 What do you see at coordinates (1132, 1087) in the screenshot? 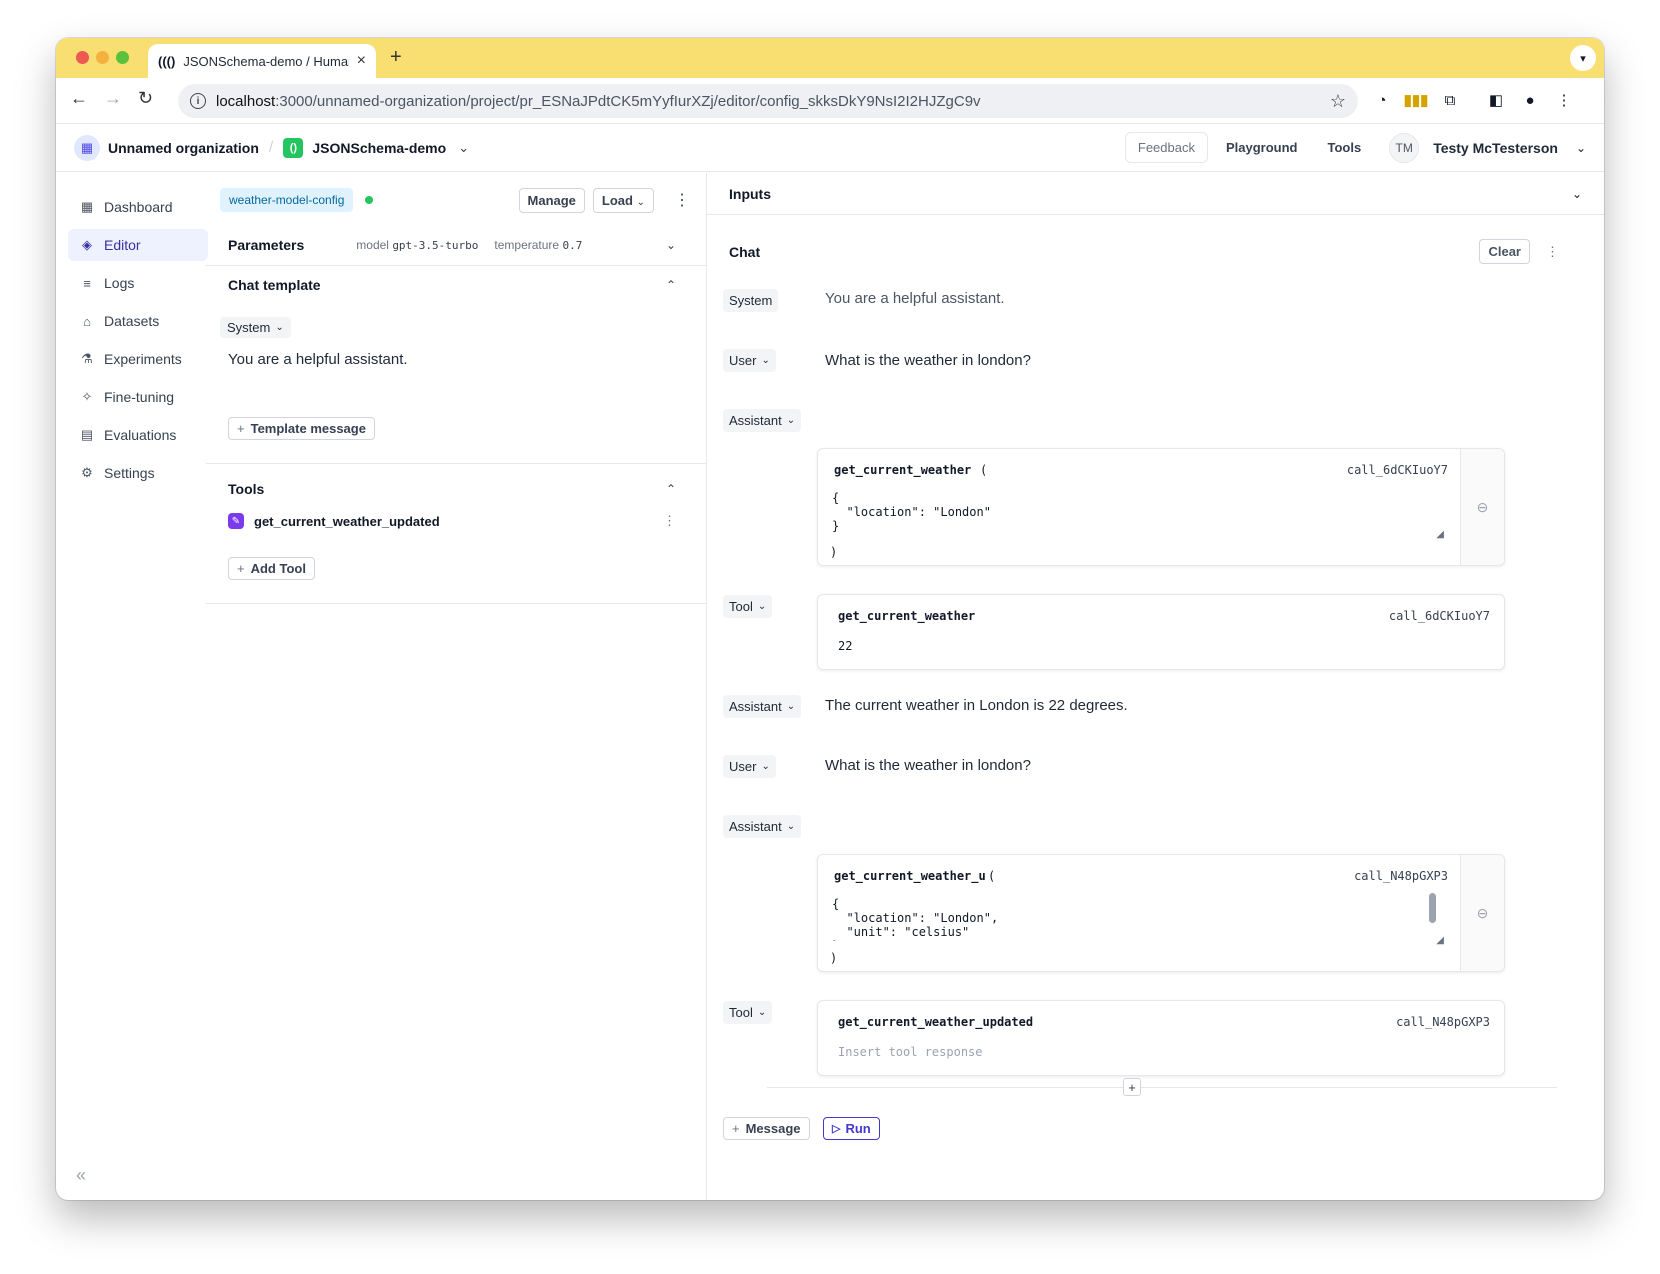
I see `insert-message-plus-icon: +` at bounding box center [1132, 1087].